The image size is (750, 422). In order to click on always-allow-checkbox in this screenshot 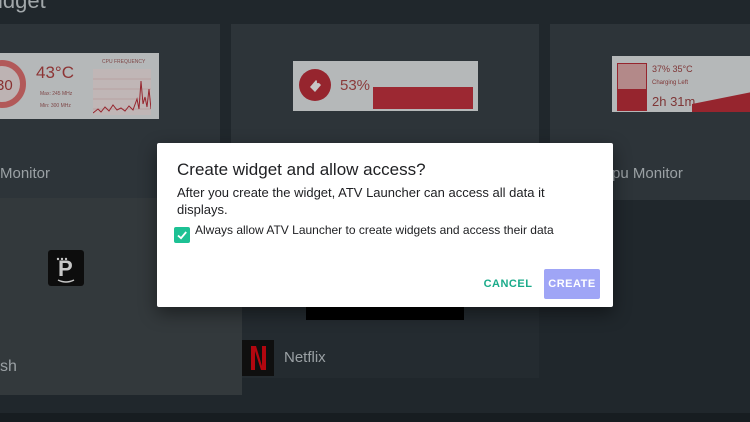, I will do `click(182, 235)`.